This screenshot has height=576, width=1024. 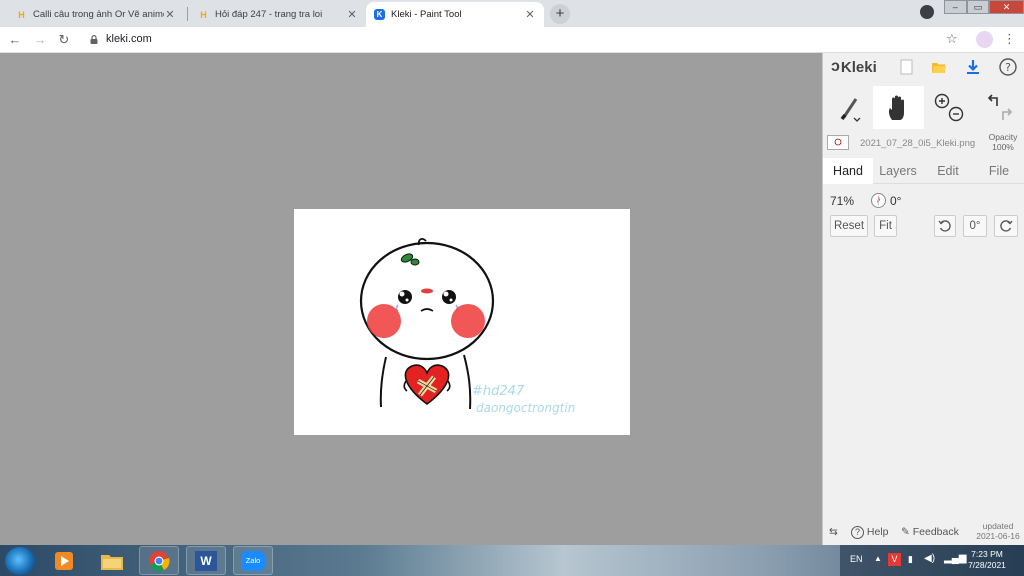 I want to click on kleki-logo-icon: ↄ, so click(x=835, y=66).